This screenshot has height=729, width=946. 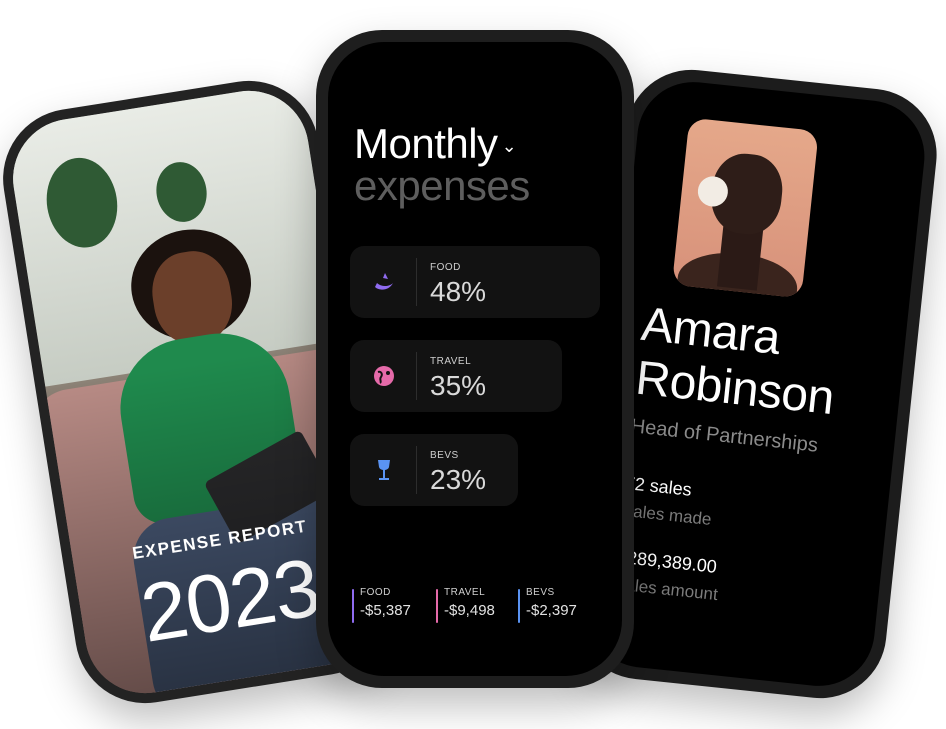 I want to click on category-percent: 48%, so click(x=458, y=291).